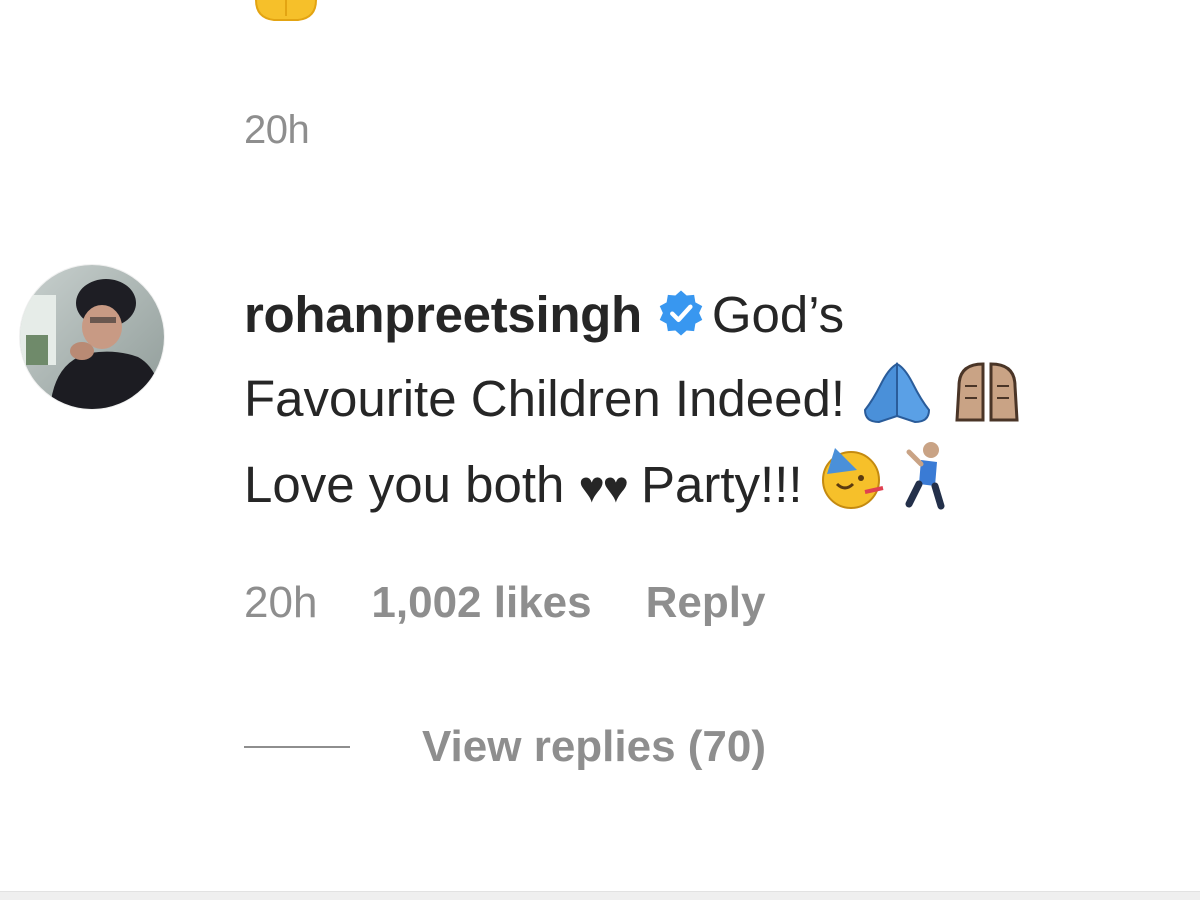 This screenshot has height=900, width=1200. I want to click on avatar, so click(92, 337).